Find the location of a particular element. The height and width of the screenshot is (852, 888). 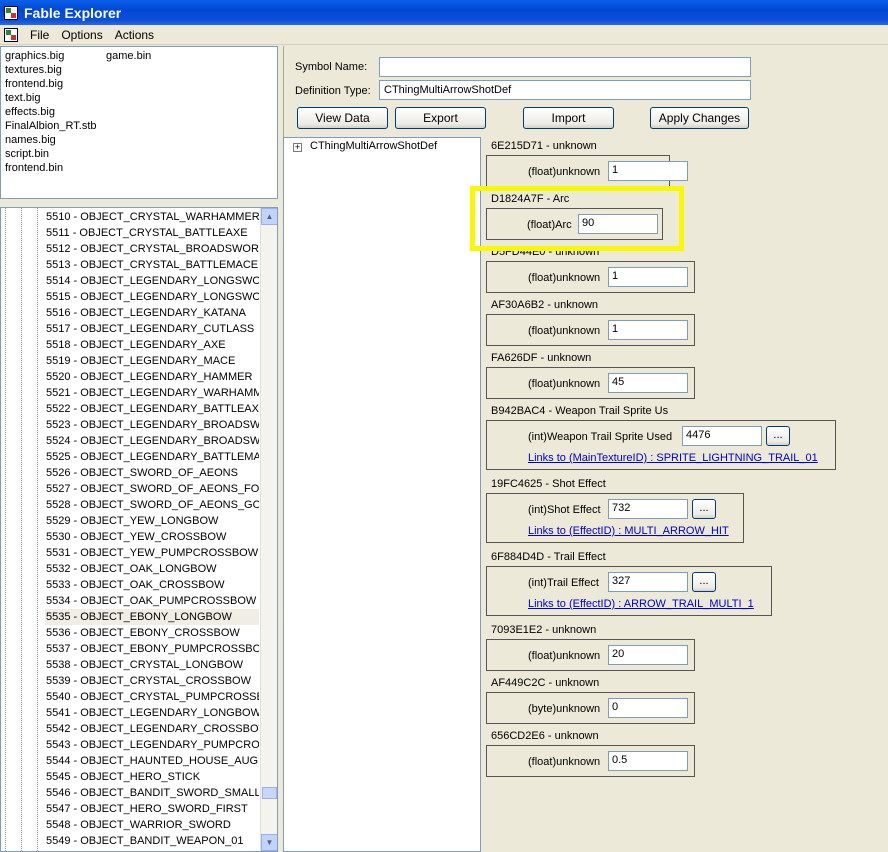

object-tree-item: 5544 - OBJECT_HAUNTED_HOUSE_AUGM is located at coordinates (152, 761).